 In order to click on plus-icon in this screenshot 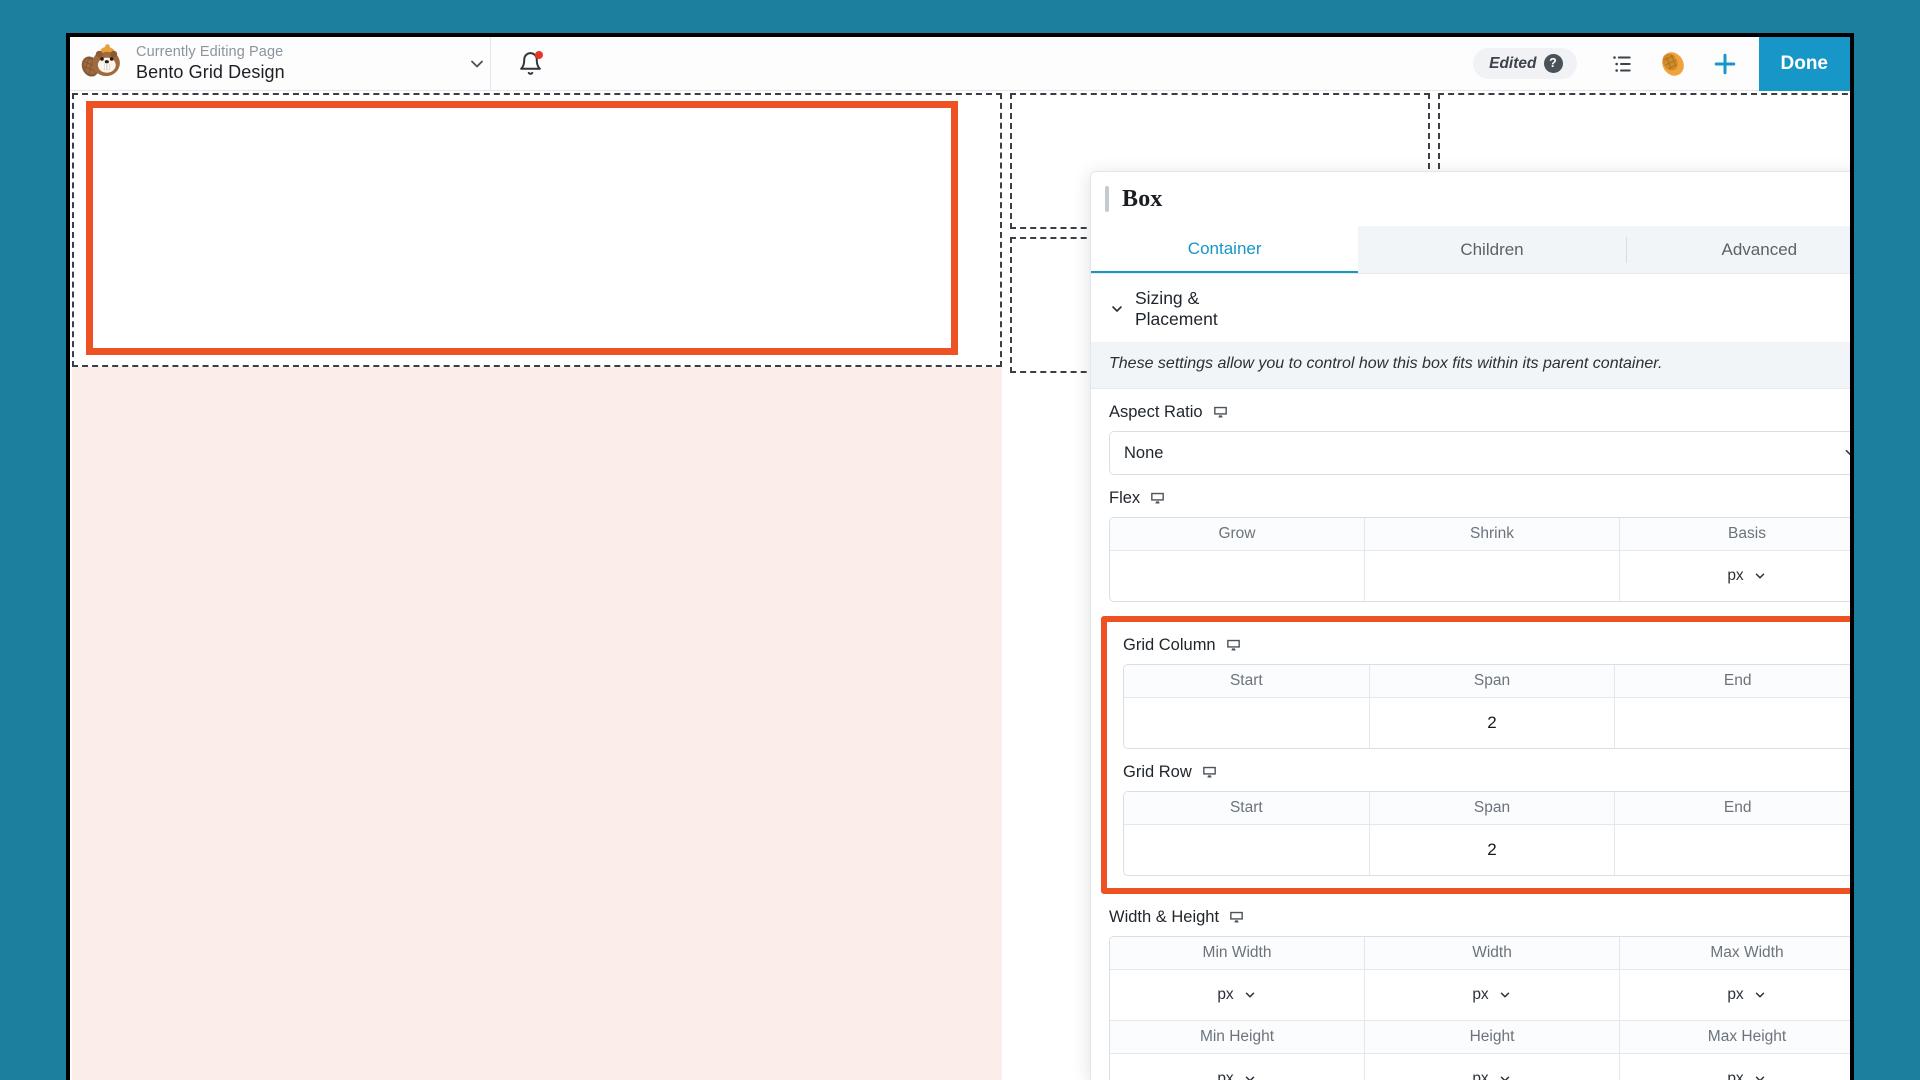, I will do `click(1725, 64)`.